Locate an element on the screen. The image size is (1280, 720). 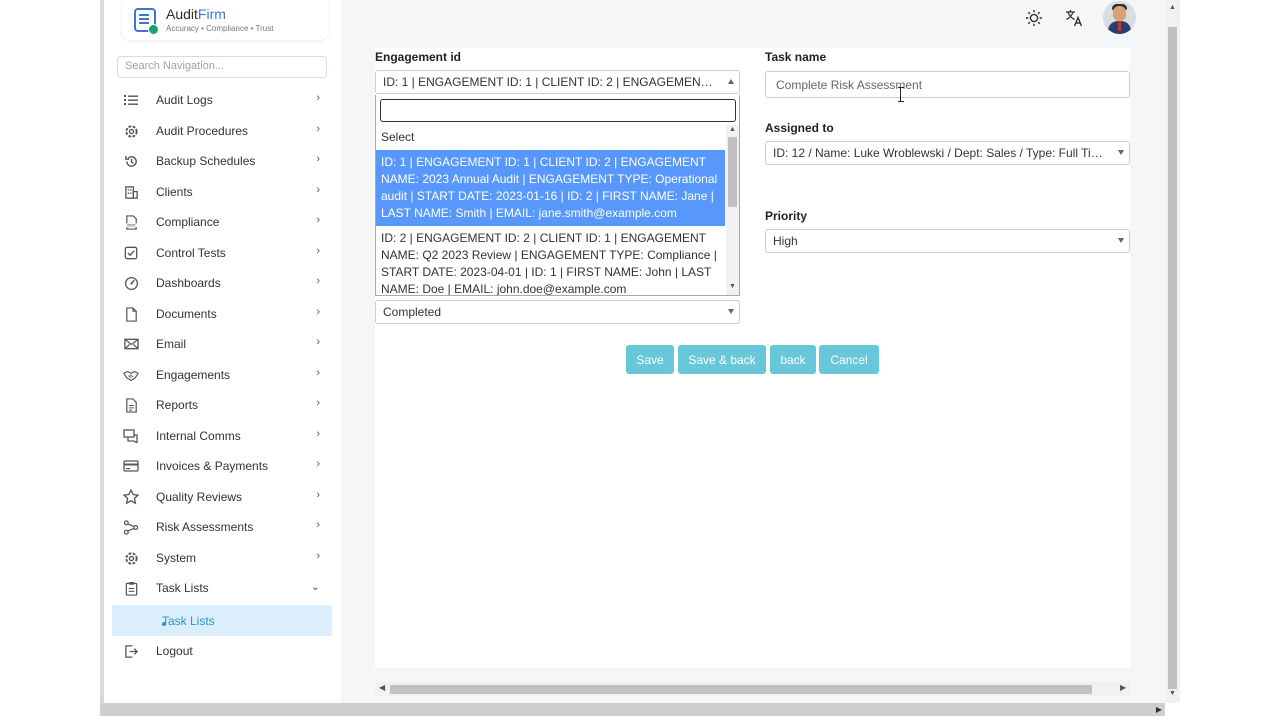
sidebar-item-internal-comms: Internal Comms › is located at coordinates (221, 436).